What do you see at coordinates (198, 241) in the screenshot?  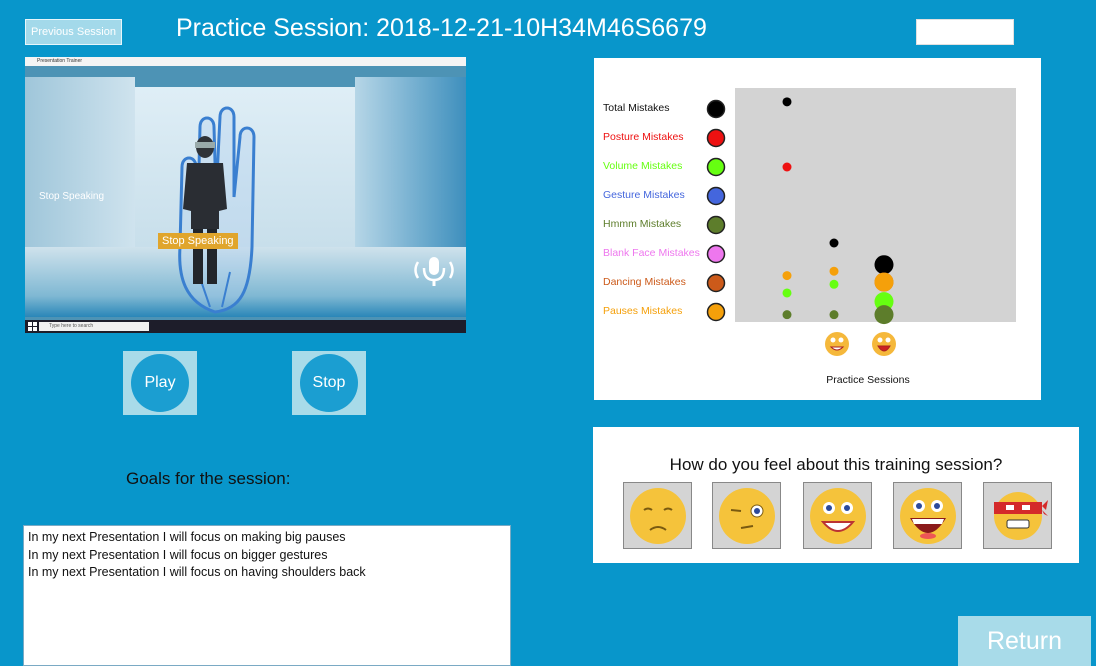 I see `feedback-badge: Stop Speaking` at bounding box center [198, 241].